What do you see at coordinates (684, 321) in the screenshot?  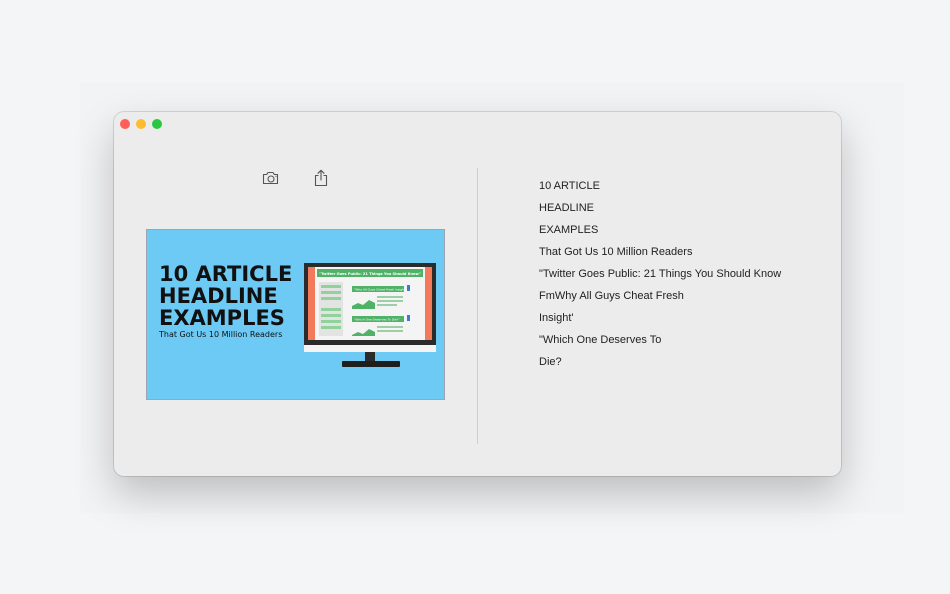 I see `text-line: Insight'` at bounding box center [684, 321].